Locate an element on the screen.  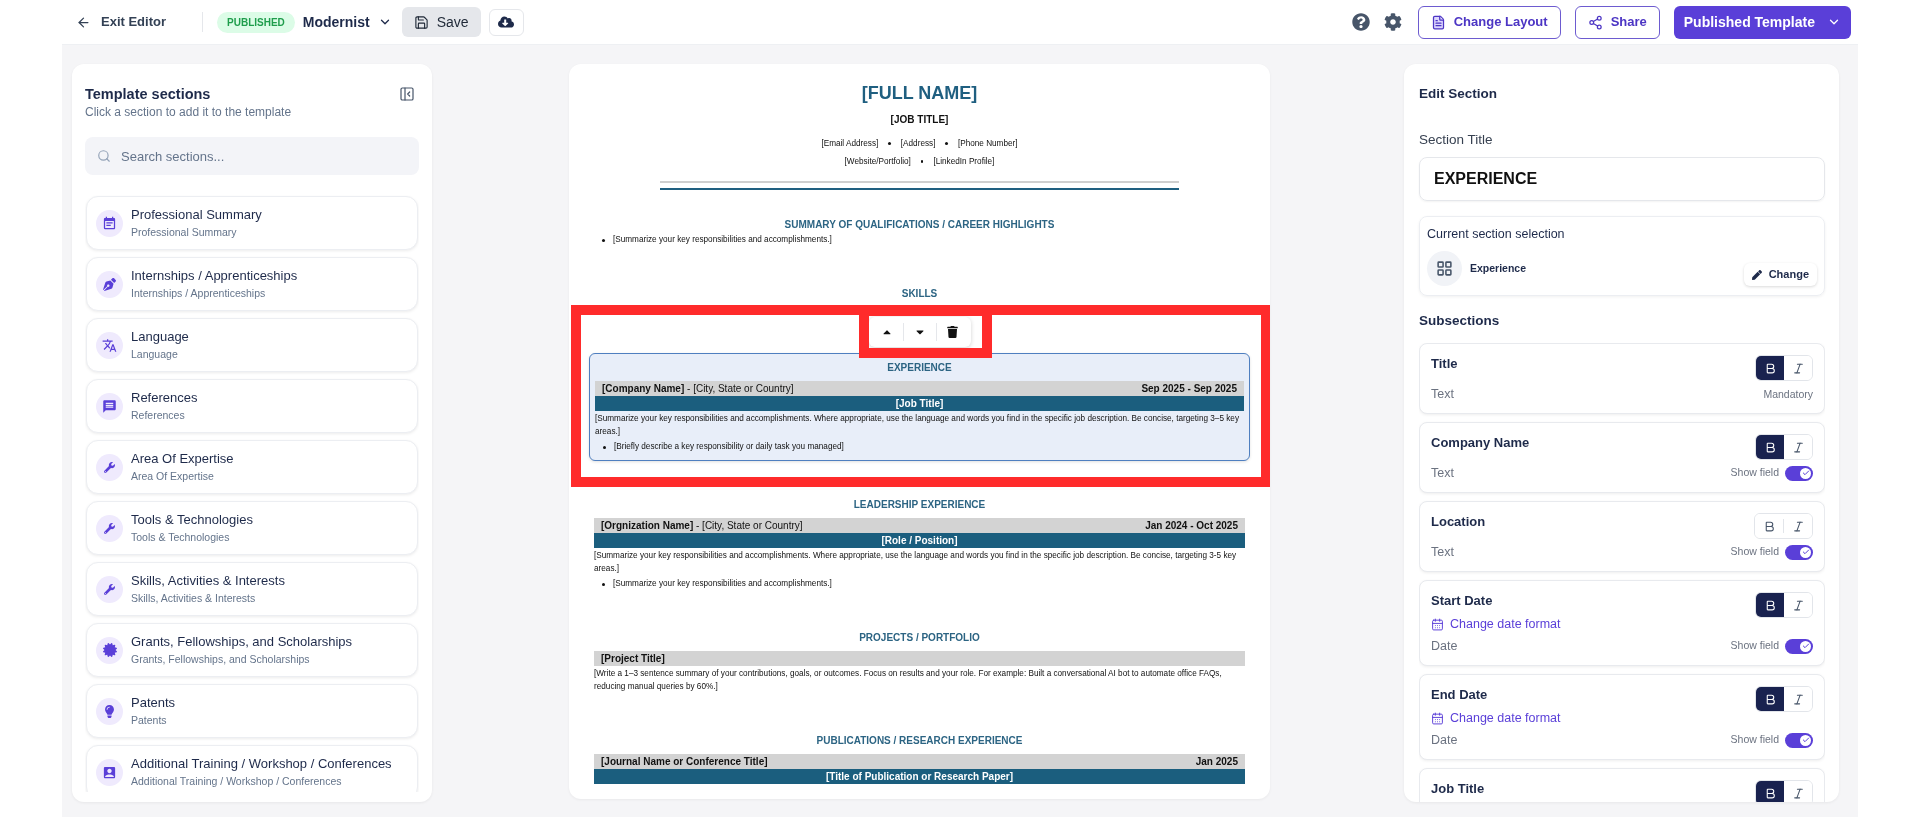
publish-dropdown-button: Published Template is located at coordinates (1762, 22).